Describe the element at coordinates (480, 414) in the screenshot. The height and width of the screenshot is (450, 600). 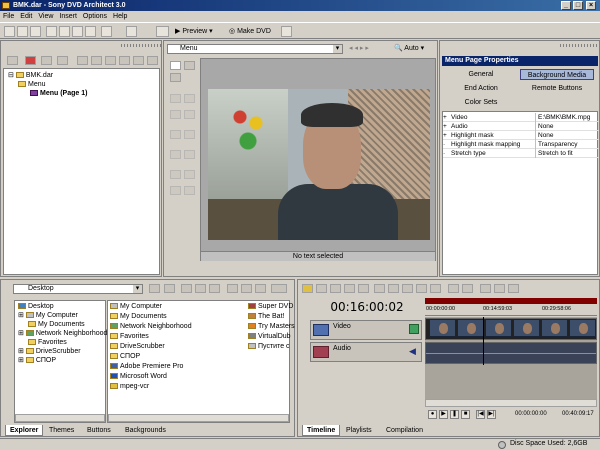
I see `go-start-icon: |◀` at that location.